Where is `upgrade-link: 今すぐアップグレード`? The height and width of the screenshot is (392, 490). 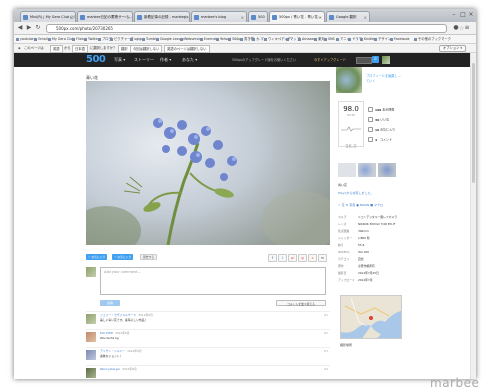
upgrade-link: 今すぐアップグレード is located at coordinates (330, 60).